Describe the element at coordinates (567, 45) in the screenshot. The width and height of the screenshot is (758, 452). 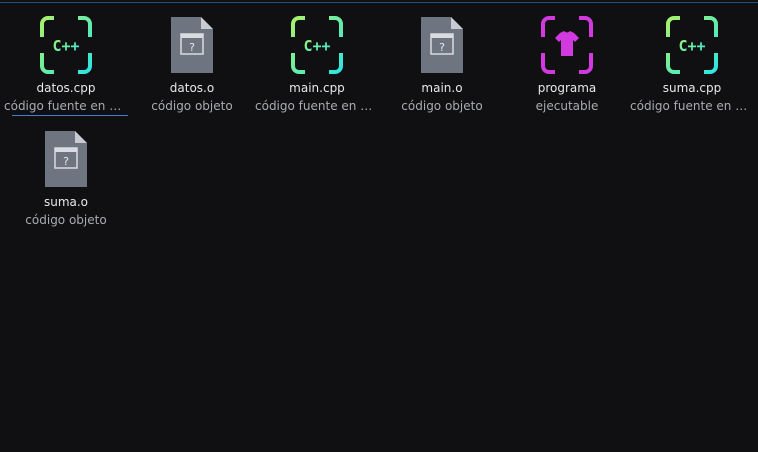
I see `executable-icon` at that location.